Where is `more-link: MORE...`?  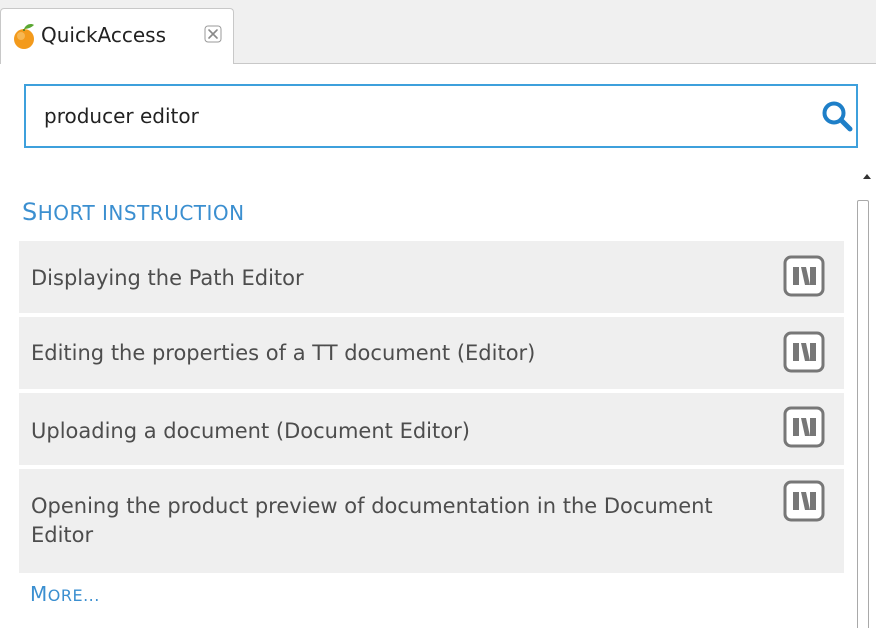 more-link: MORE... is located at coordinates (65, 594).